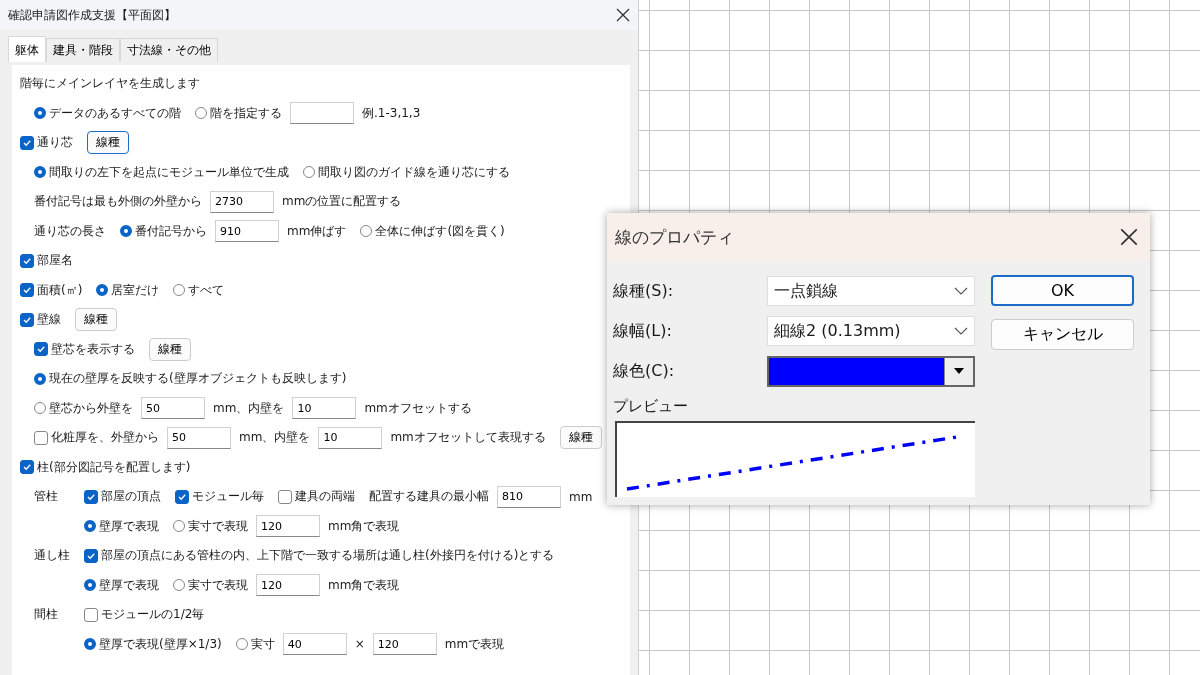 The image size is (1200, 675). I want to click on radio-button: 間取りの左下を起点にモジュール単位で生成, so click(161, 172).